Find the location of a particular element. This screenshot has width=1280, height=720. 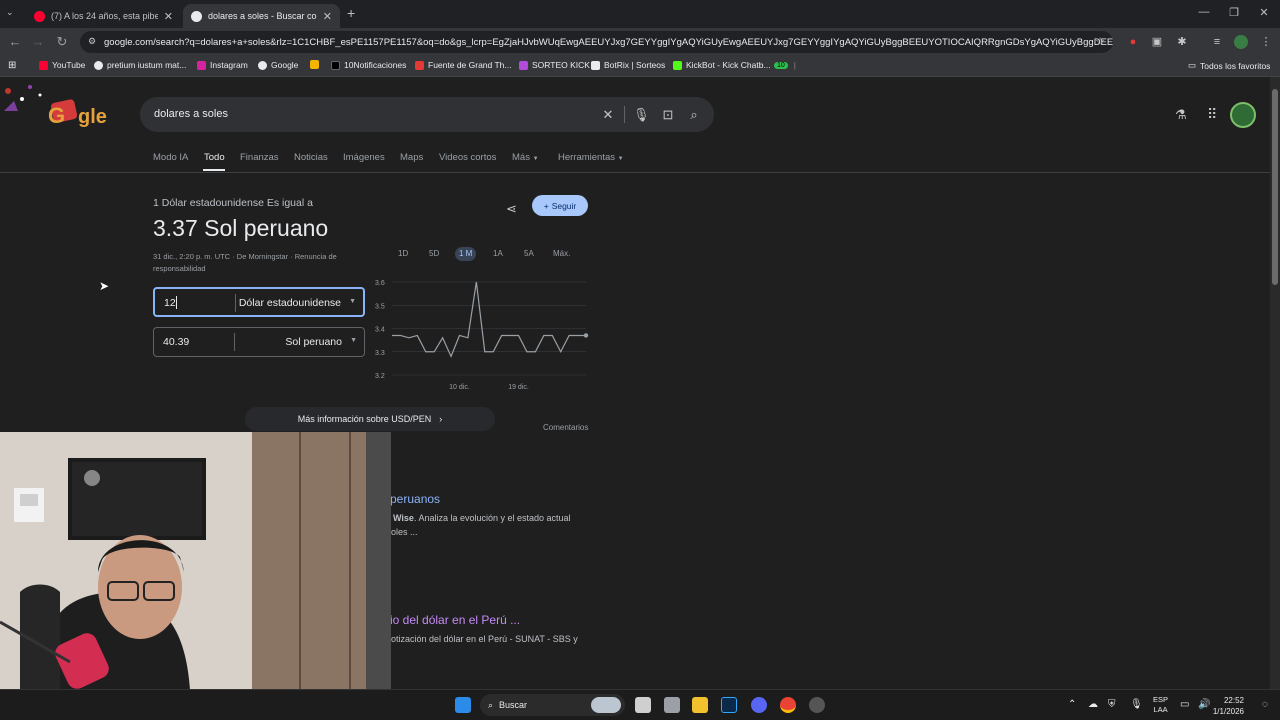

search-divider is located at coordinates (624, 114).